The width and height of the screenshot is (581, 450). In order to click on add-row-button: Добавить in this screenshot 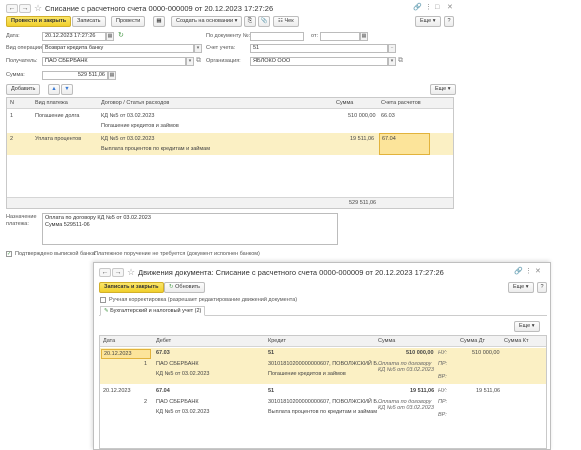, I will do `click(23, 89)`.